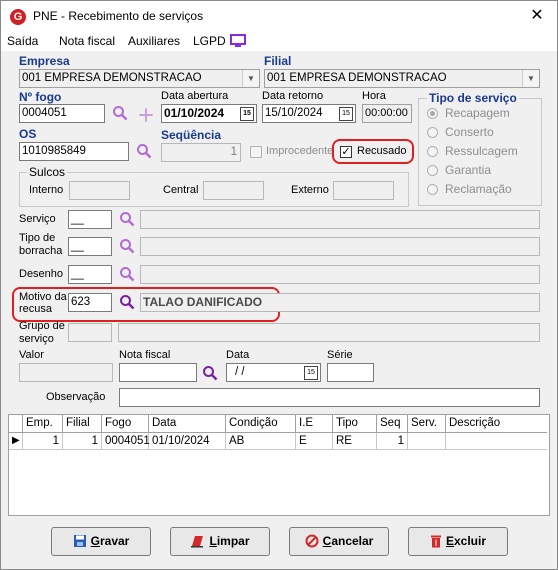  Describe the element at coordinates (233, 190) in the screenshot. I see `central-input` at that location.